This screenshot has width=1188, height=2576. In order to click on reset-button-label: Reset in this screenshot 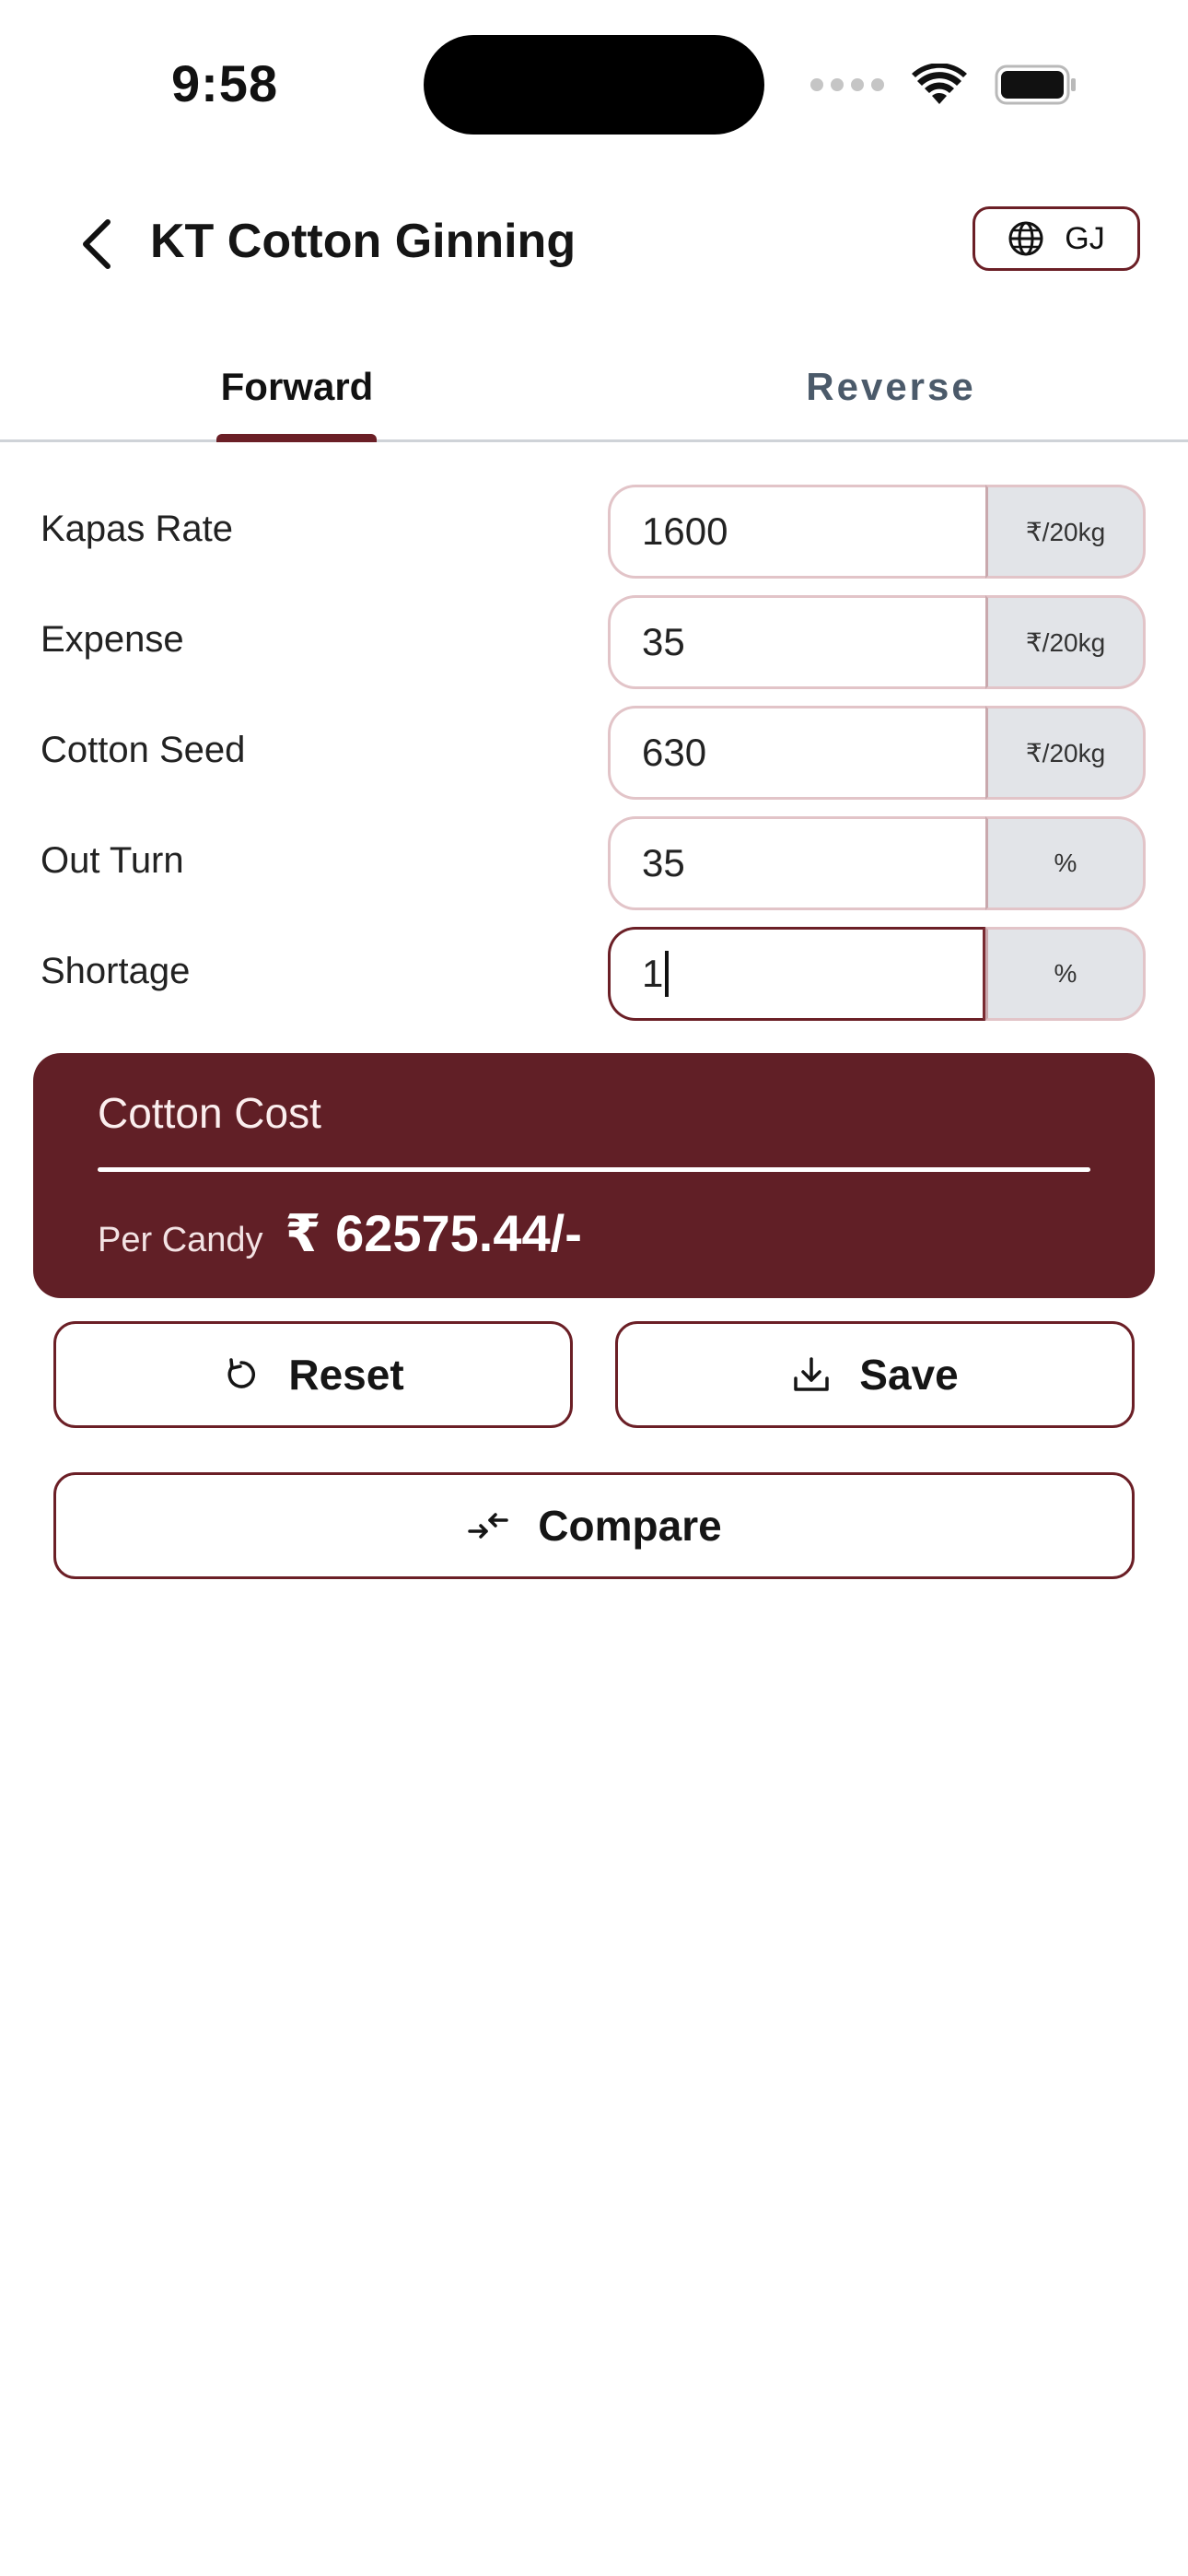, I will do `click(346, 1375)`.